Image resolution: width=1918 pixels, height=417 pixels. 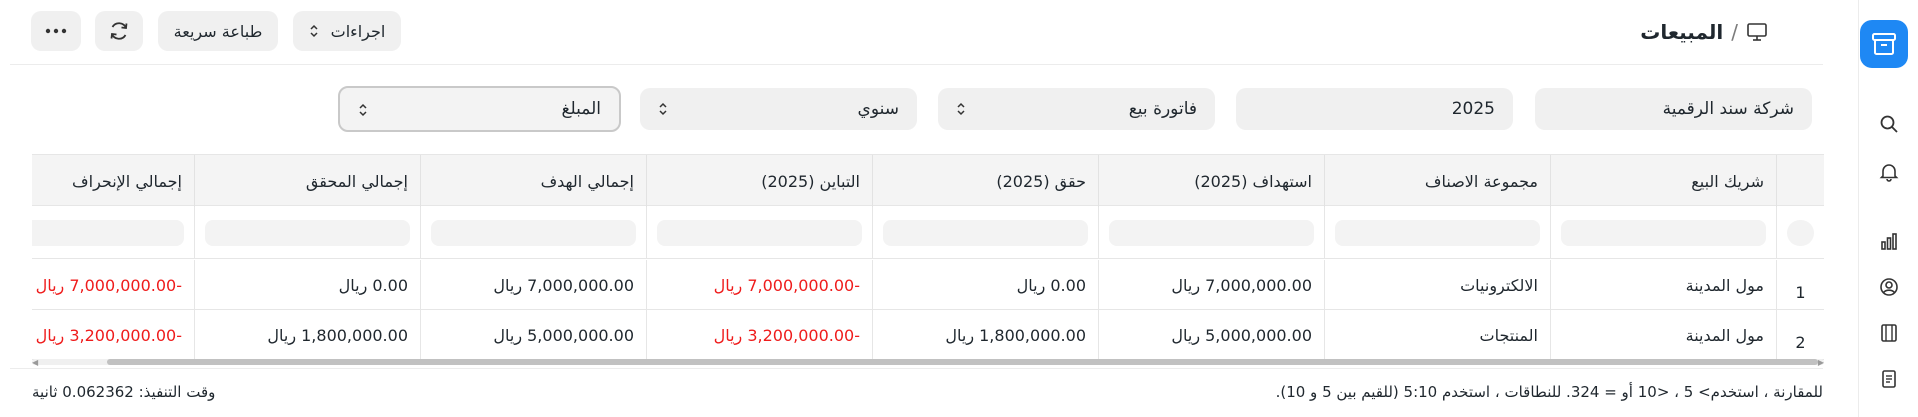 I want to click on scrollbar-thumb, so click(x=962, y=362).